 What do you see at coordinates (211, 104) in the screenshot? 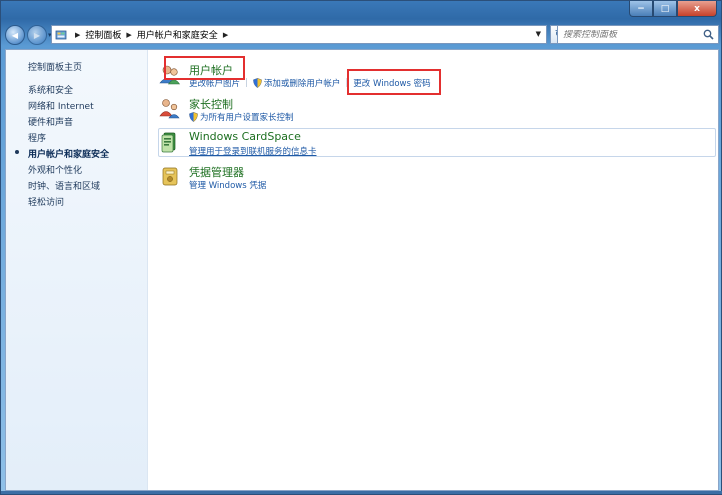
I see `section-title-parental-controls: 家长控制` at bounding box center [211, 104].